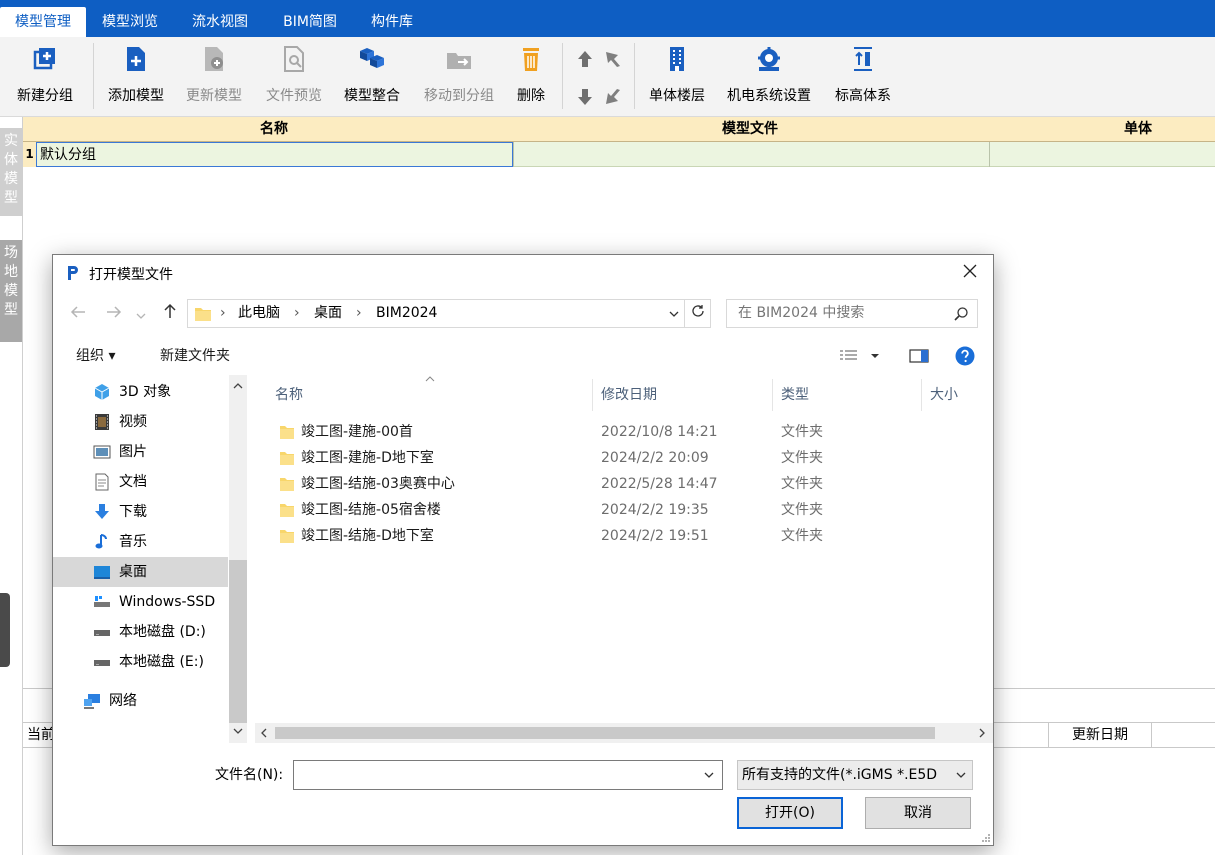 The height and width of the screenshot is (855, 1215). What do you see at coordinates (11, 172) in the screenshot?
I see `side-tab-solid-model: 实体模型` at bounding box center [11, 172].